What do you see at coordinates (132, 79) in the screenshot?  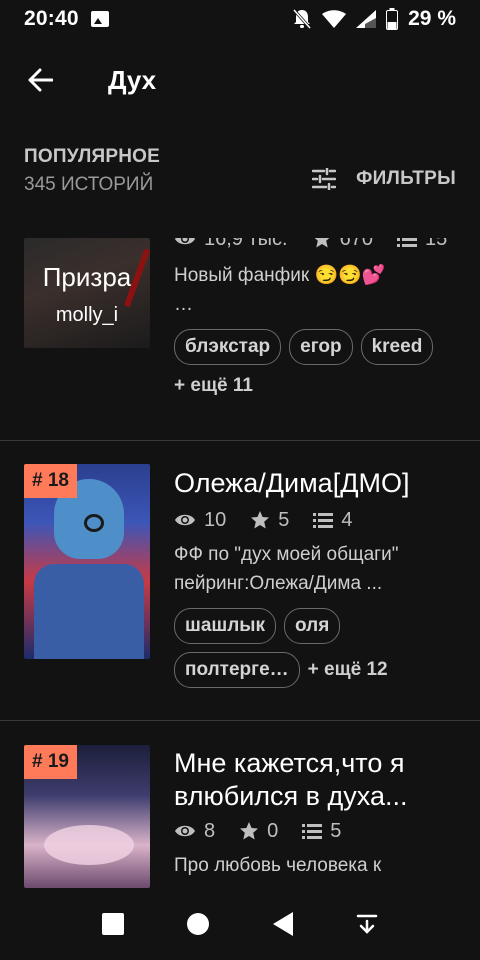 I see `page-title: Дух` at bounding box center [132, 79].